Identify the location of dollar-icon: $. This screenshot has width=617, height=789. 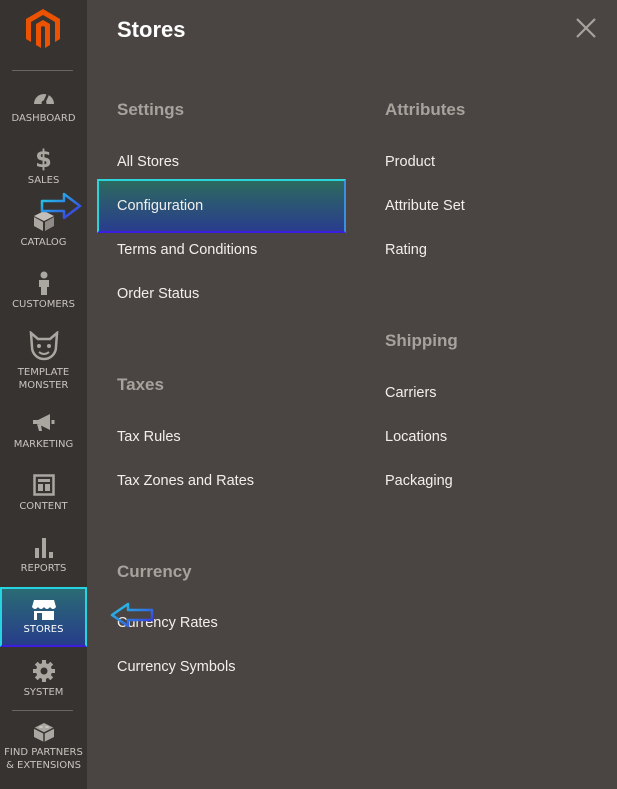
(43, 159).